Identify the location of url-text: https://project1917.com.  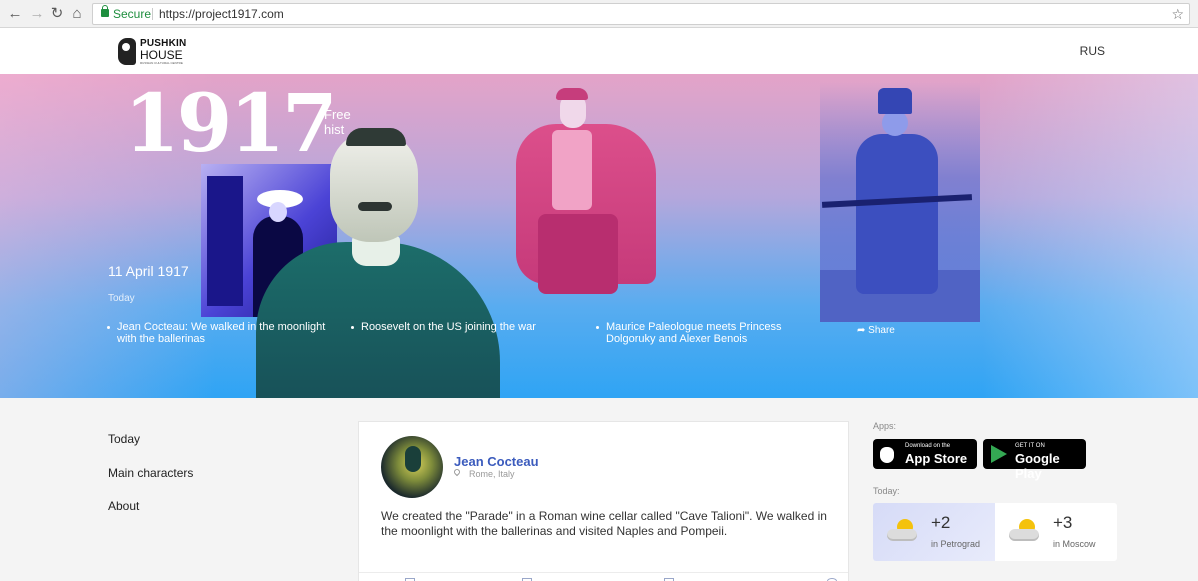
(221, 14).